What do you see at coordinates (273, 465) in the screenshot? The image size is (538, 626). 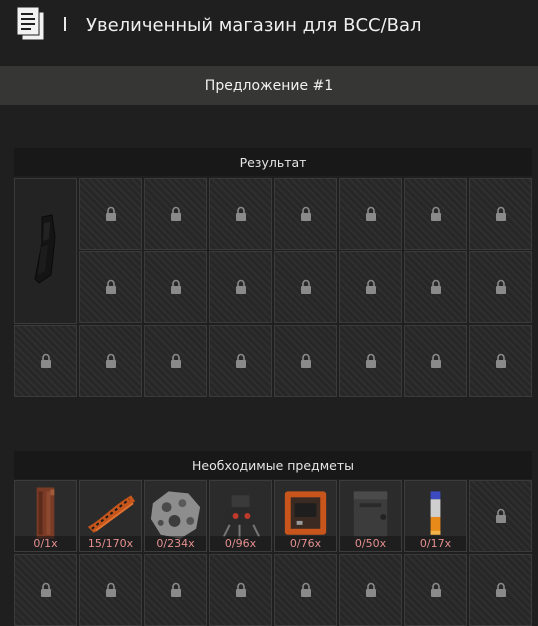 I see `required-title: Необходимые предметы` at bounding box center [273, 465].